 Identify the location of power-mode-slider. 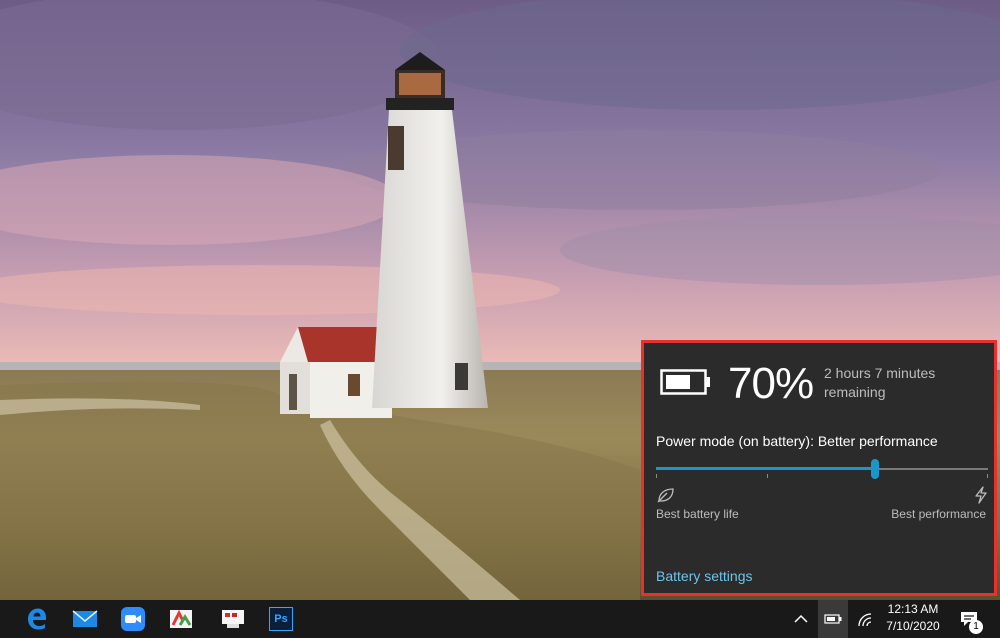
(822, 469).